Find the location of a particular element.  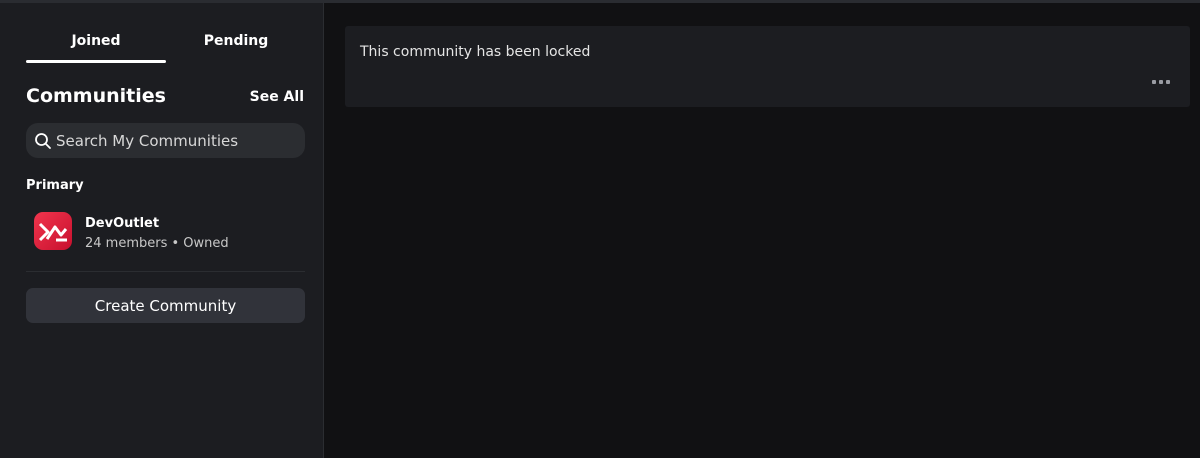

see-all-link: See All is located at coordinates (277, 97).